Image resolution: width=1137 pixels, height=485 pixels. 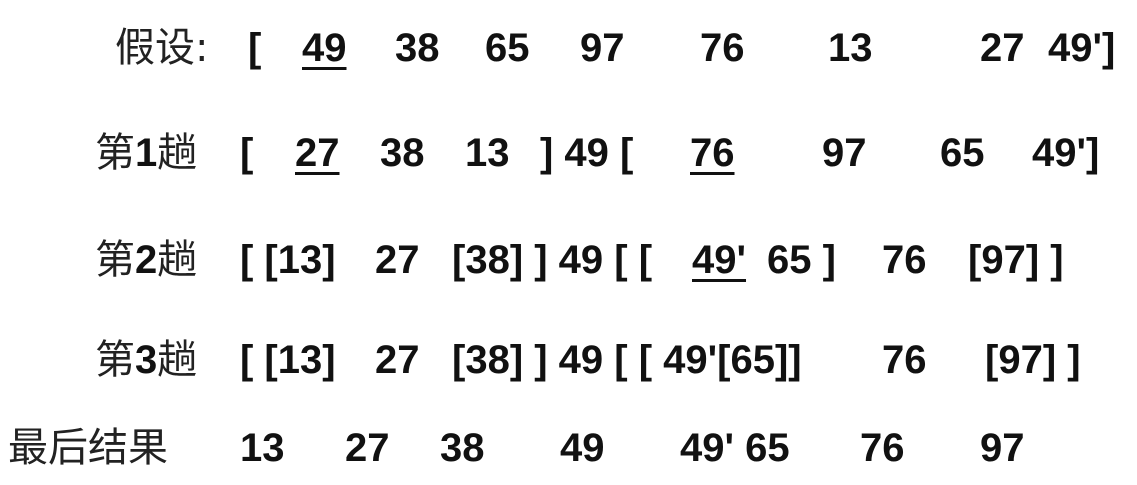 I want to click on row-label: 第1趟, so click(x=146, y=153).